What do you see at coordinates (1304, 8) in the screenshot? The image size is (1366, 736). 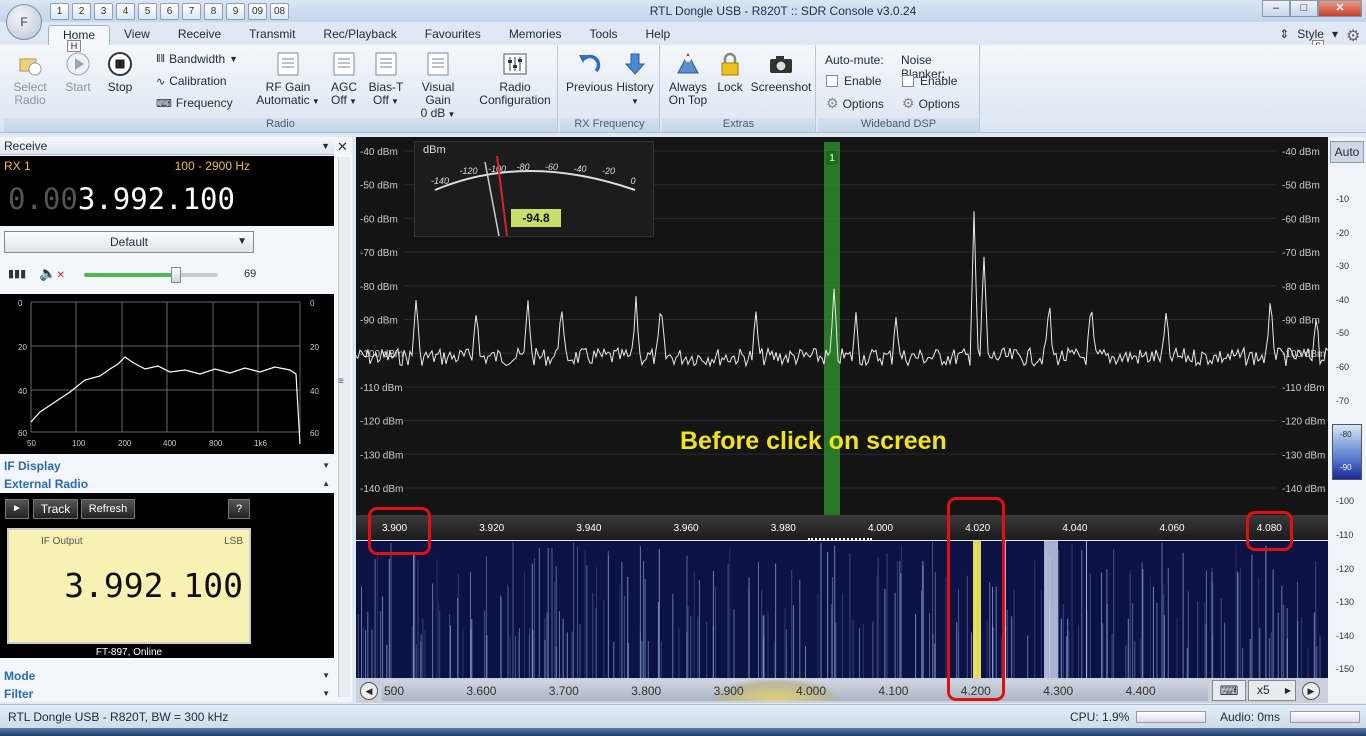 I see `maximize-button: □` at bounding box center [1304, 8].